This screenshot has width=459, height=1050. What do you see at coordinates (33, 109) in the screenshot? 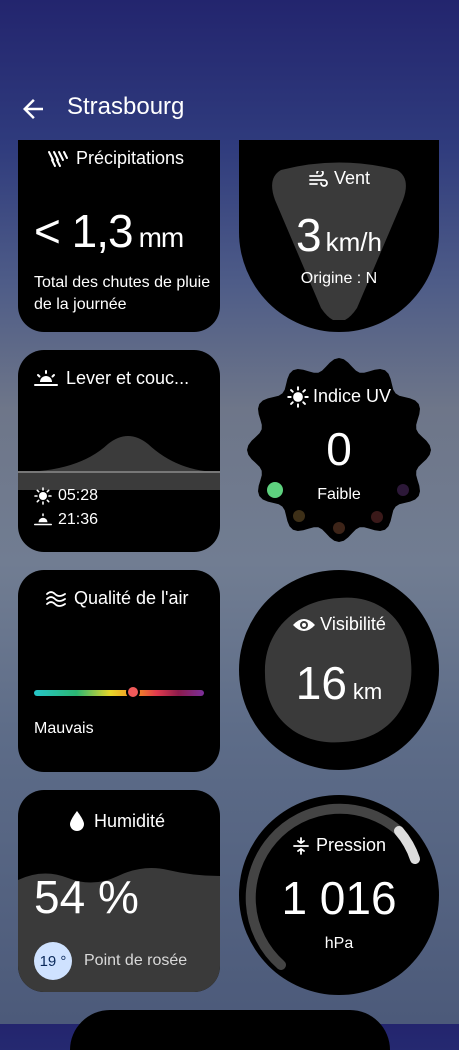
I see `back-arrow-icon` at bounding box center [33, 109].